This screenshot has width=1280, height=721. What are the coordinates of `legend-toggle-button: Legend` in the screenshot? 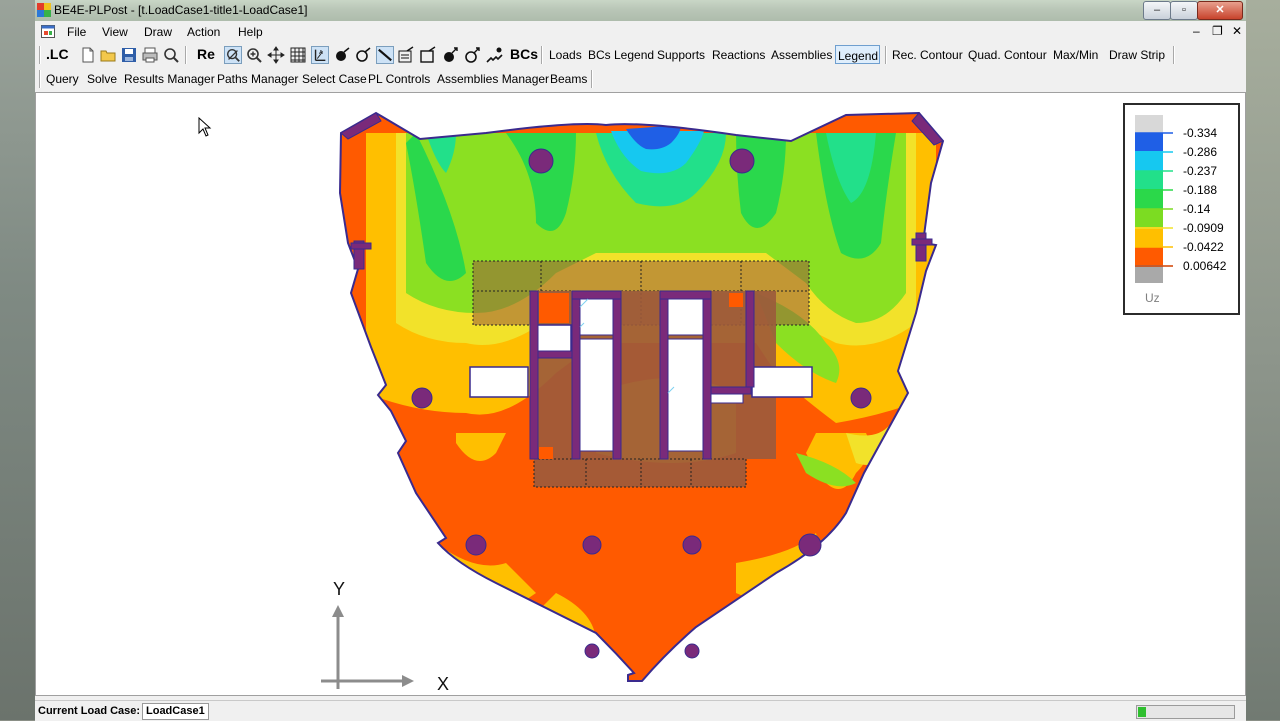 It's located at (857, 54).